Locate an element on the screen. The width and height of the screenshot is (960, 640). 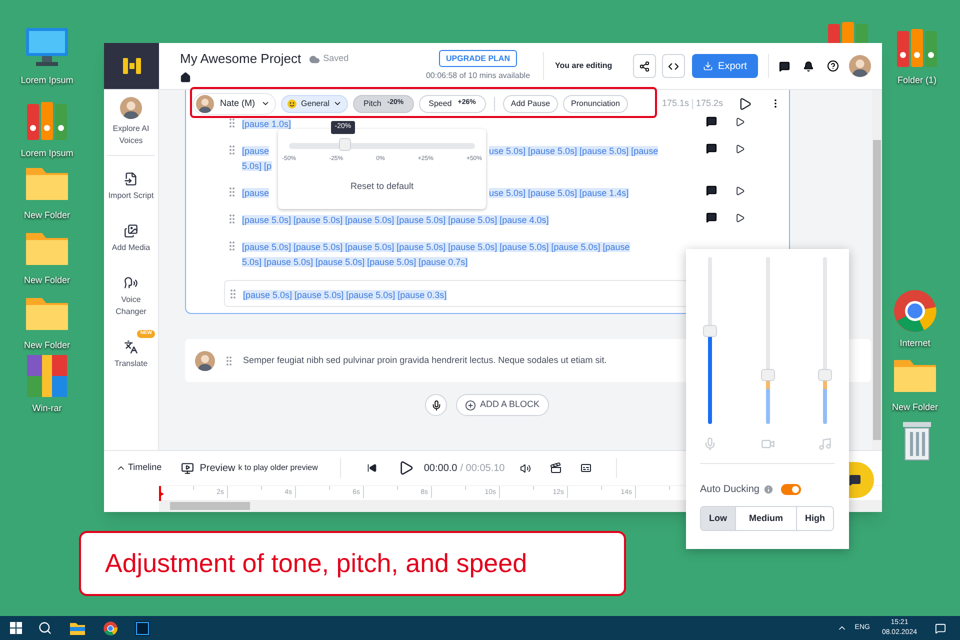
home-icon is located at coordinates (185, 77).